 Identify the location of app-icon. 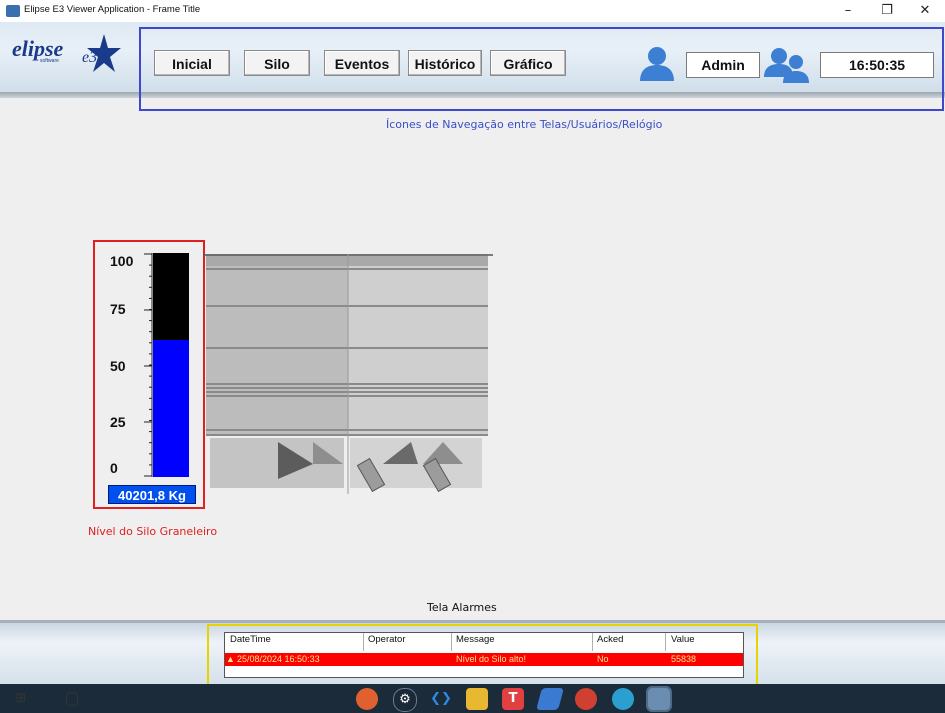
(13, 11).